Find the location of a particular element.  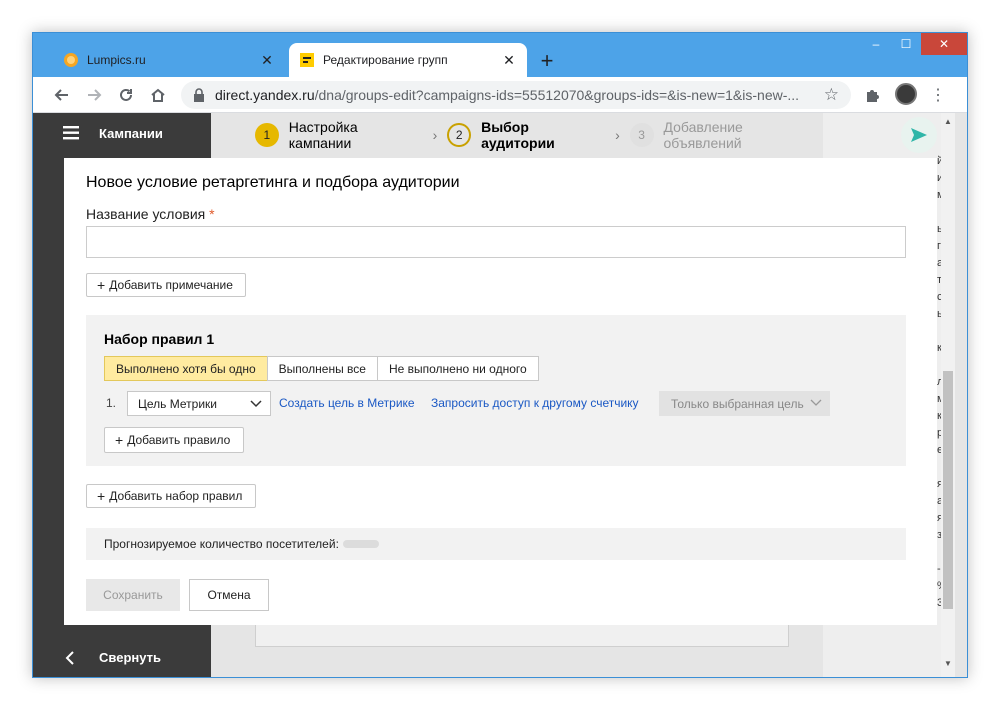

chevron-left-icon is located at coordinates (69, 658).